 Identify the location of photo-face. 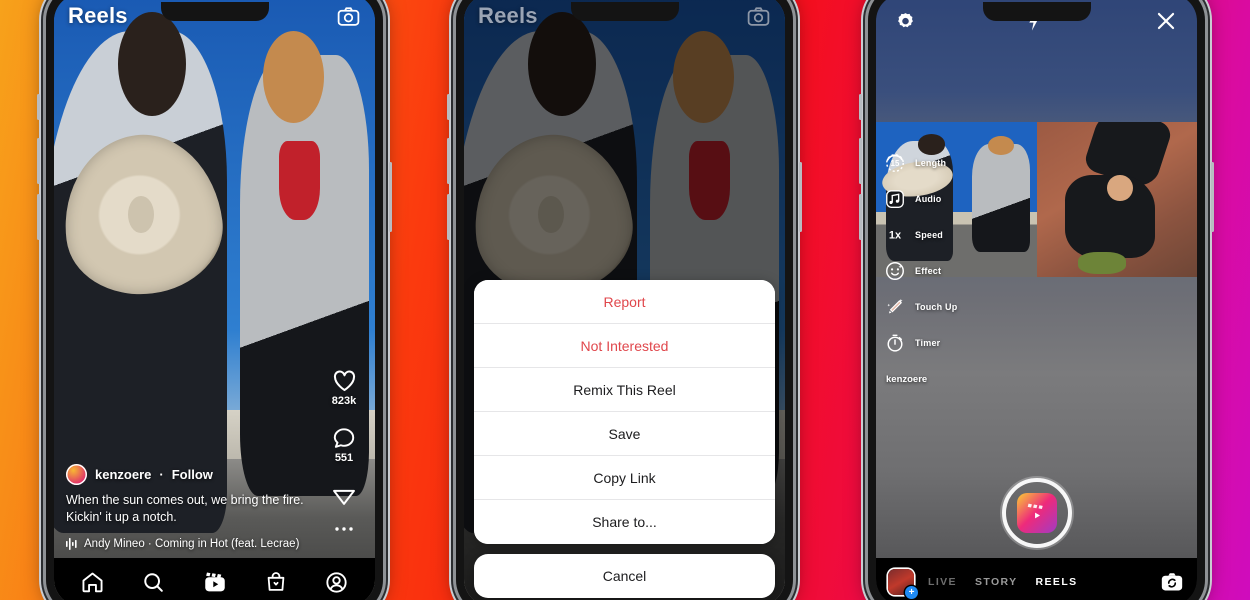
(1120, 188).